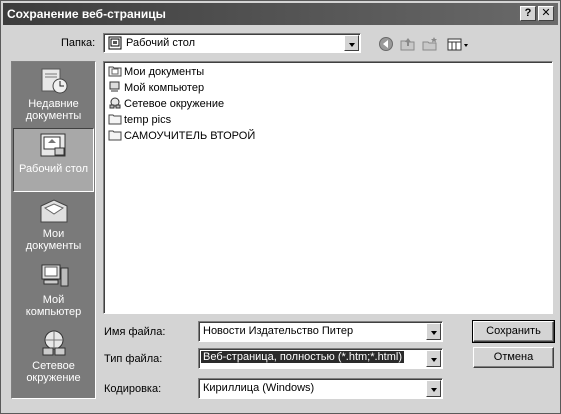  I want to click on folder-value: Рабочий стол, so click(161, 43).